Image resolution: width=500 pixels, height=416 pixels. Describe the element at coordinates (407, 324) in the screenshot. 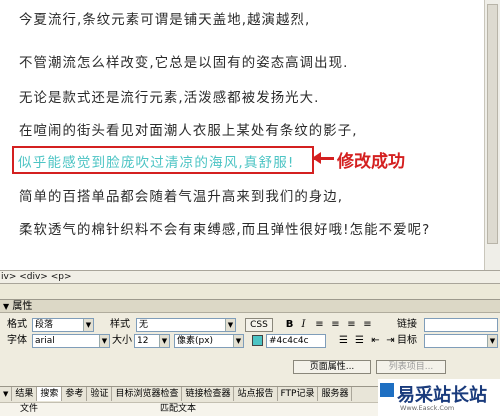

I see `link-label: 链接` at that location.